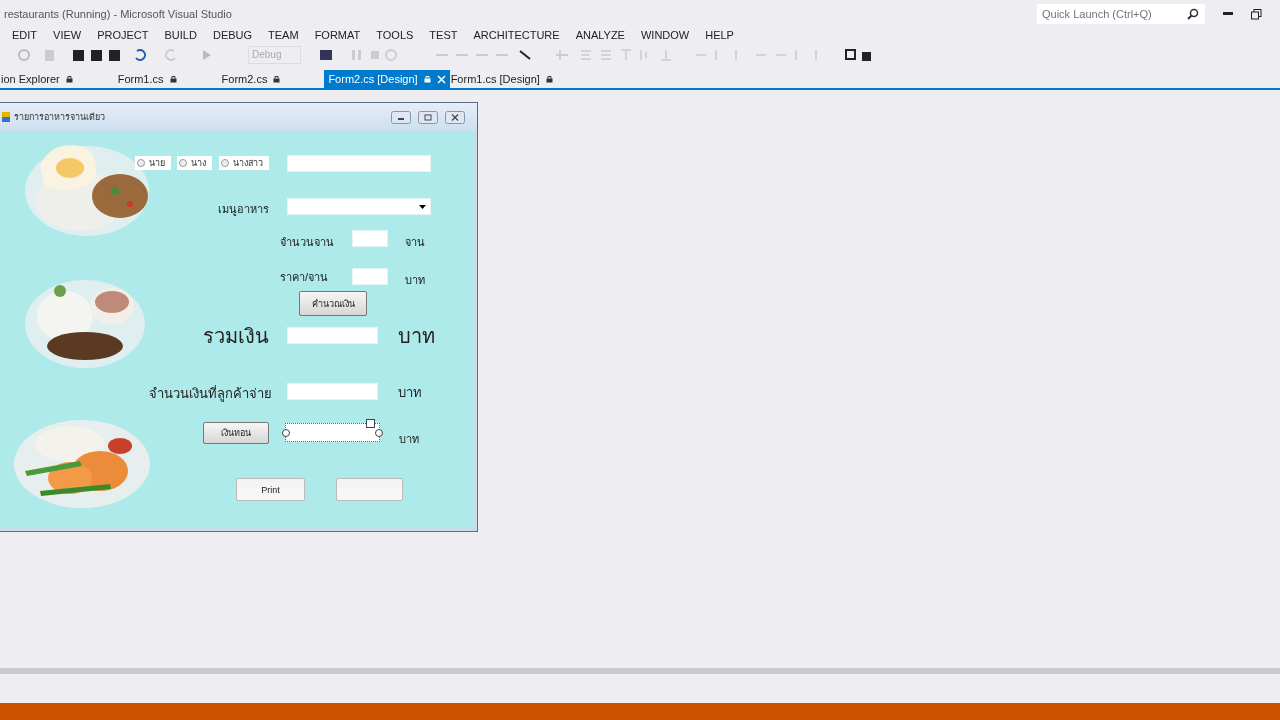 The height and width of the screenshot is (720, 1280). What do you see at coordinates (236, 336) in the screenshot?
I see `total-label: รวมเงิน` at bounding box center [236, 336].